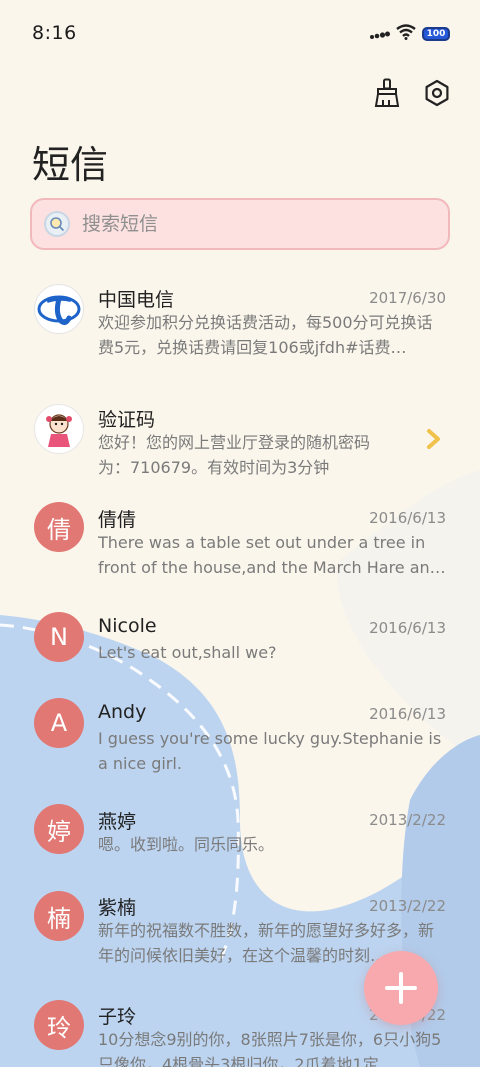 Image resolution: width=480 pixels, height=1067 pixels. Describe the element at coordinates (117, 908) in the screenshot. I see `contact-name: 紫楠` at that location.